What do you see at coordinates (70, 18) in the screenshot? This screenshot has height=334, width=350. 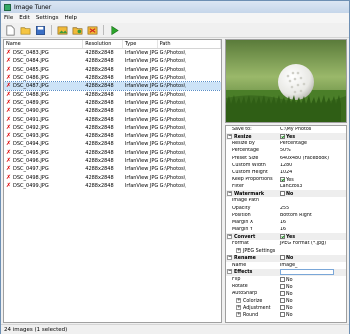 I see `menu-help: Help` at bounding box center [70, 18].